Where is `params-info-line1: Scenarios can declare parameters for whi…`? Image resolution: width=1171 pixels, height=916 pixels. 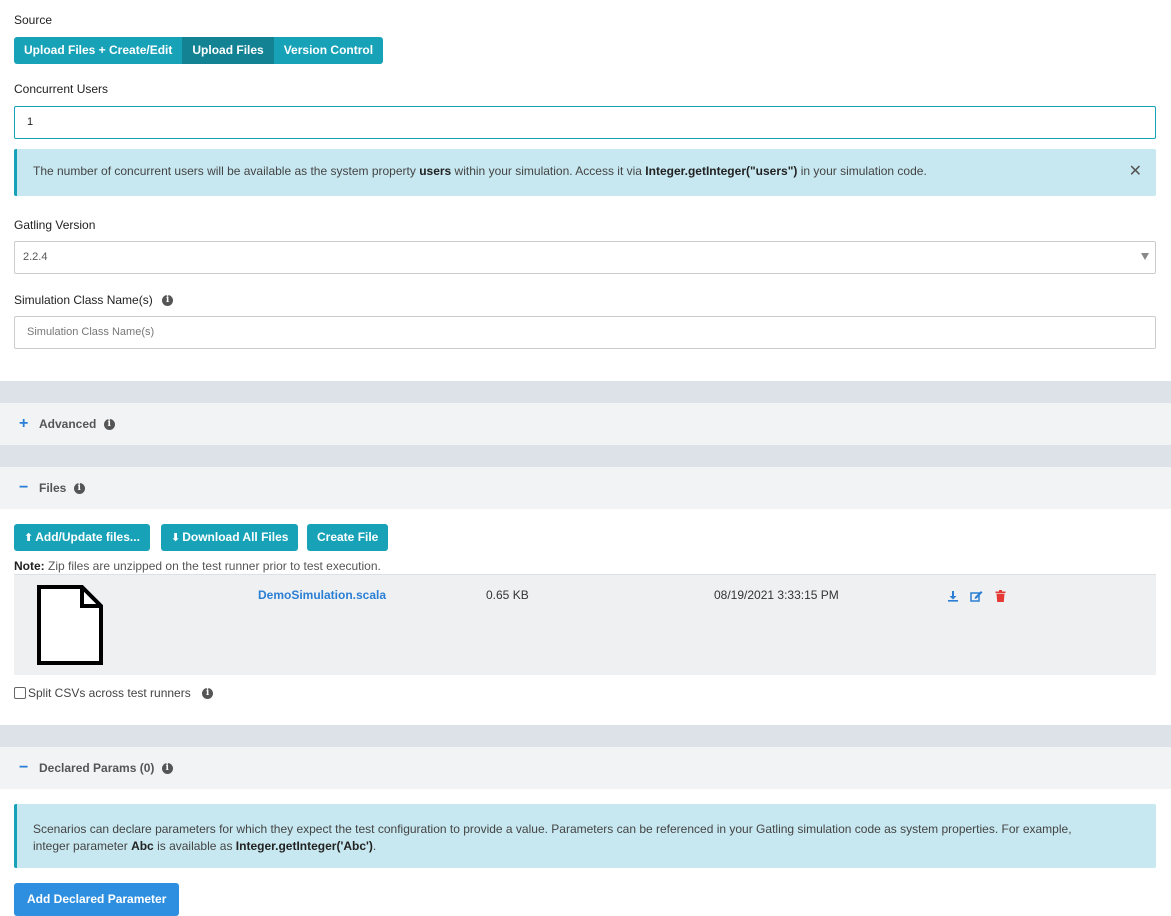 params-info-line1: Scenarios can declare parameters for whi… is located at coordinates (552, 829).